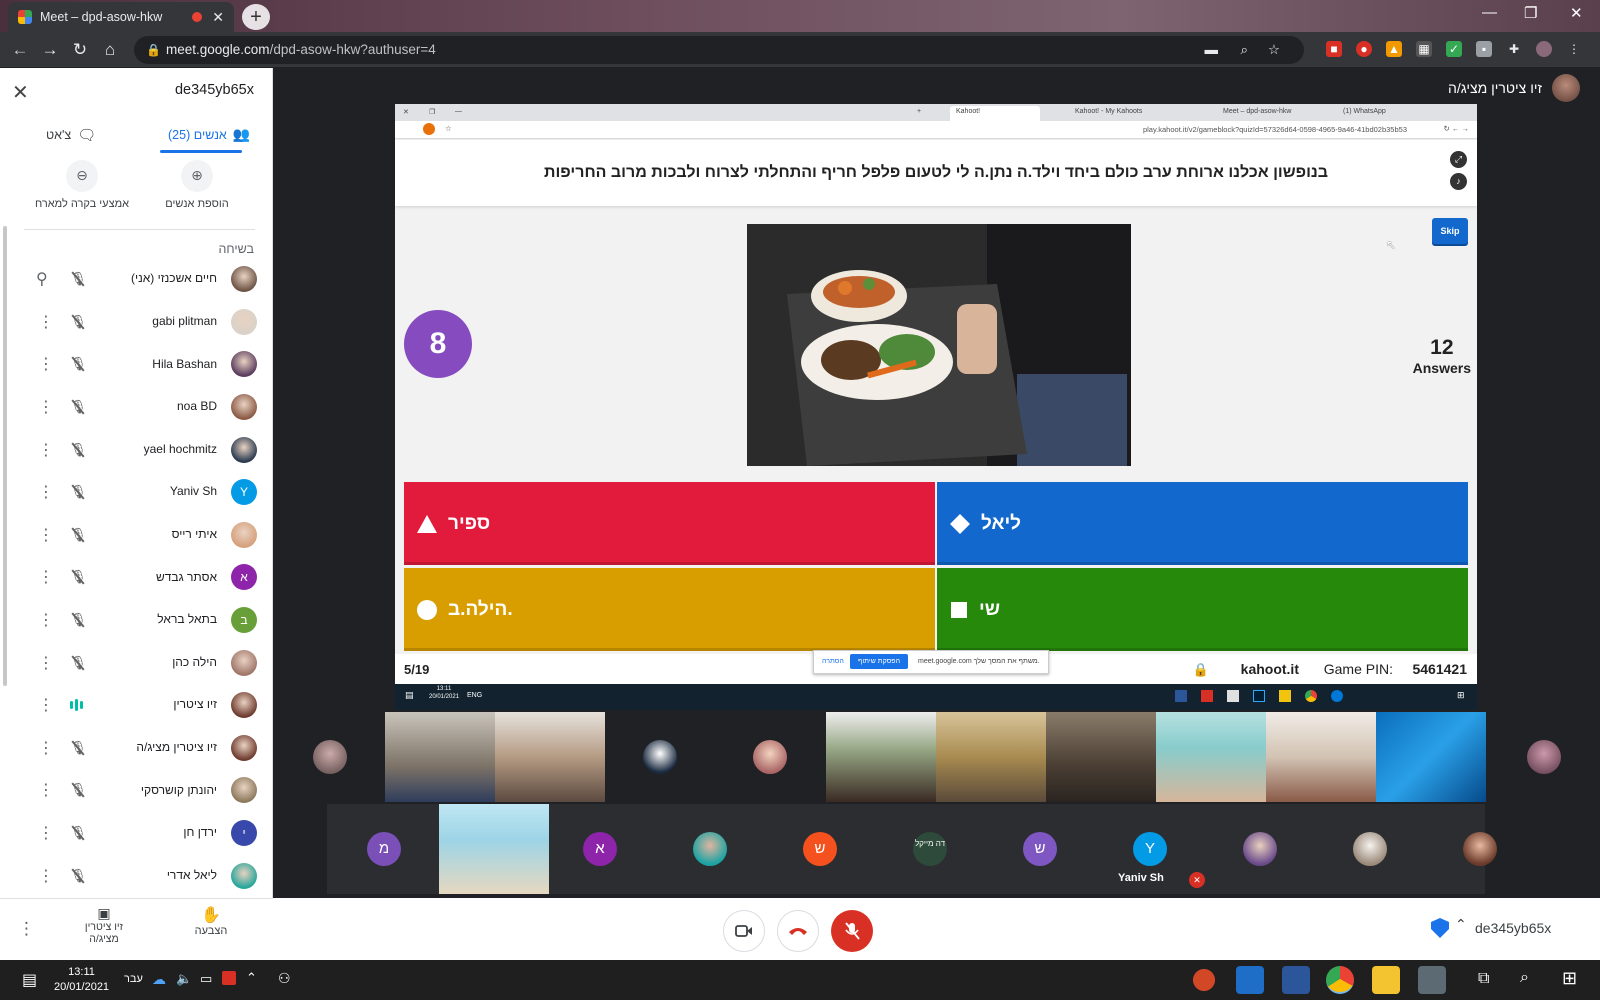  Describe the element at coordinates (197, 185) in the screenshot. I see `add-people-button: ⊕ הוספת אנשים` at that location.